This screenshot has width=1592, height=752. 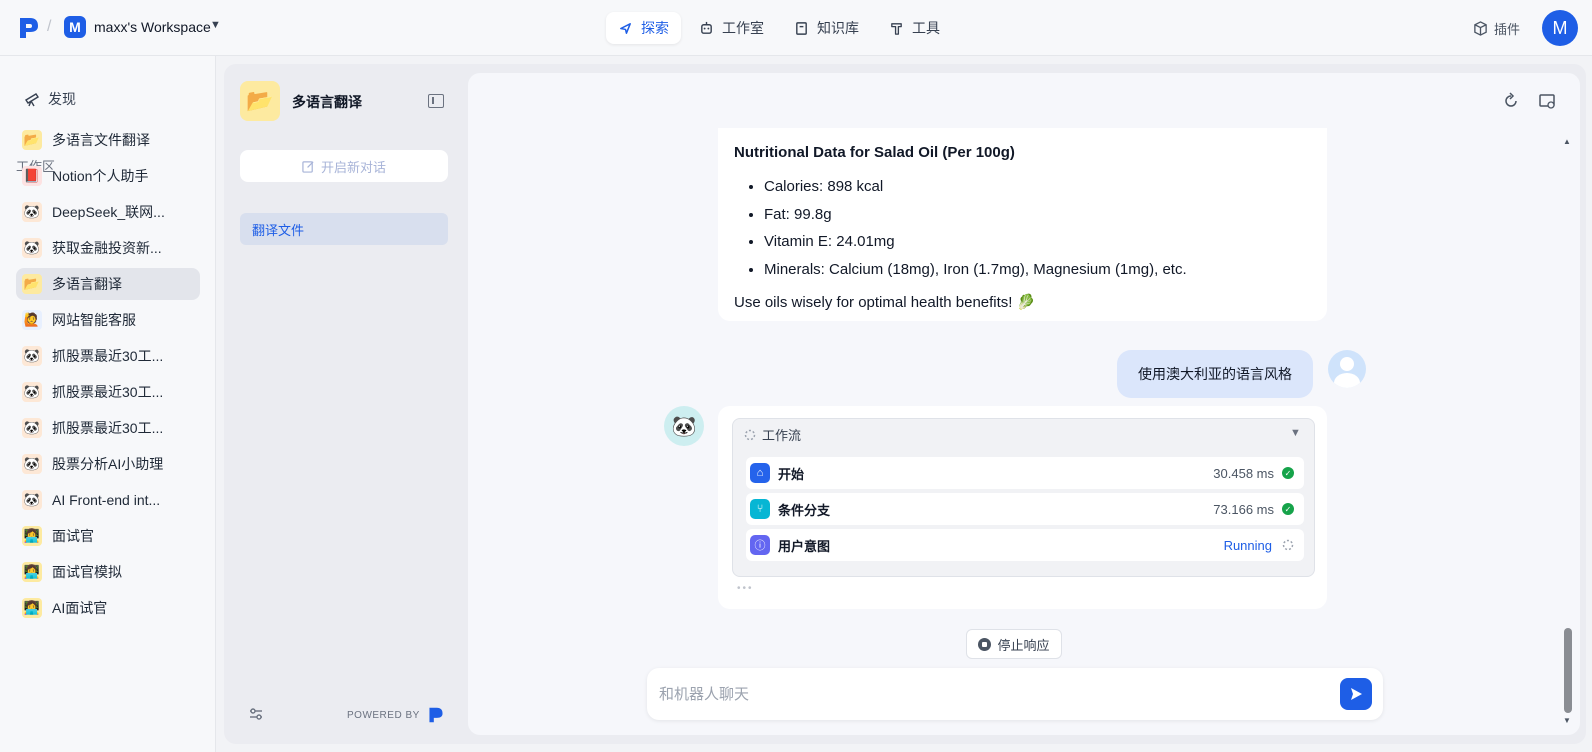 What do you see at coordinates (1037, 187) in the screenshot?
I see `list-item: Calories: 898 kcal` at bounding box center [1037, 187].